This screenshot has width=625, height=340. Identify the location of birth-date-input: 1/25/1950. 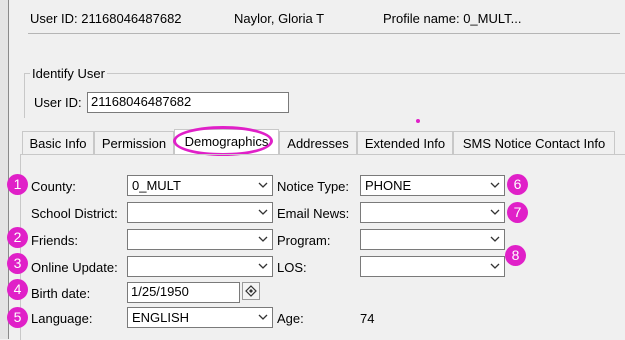
(183, 292).